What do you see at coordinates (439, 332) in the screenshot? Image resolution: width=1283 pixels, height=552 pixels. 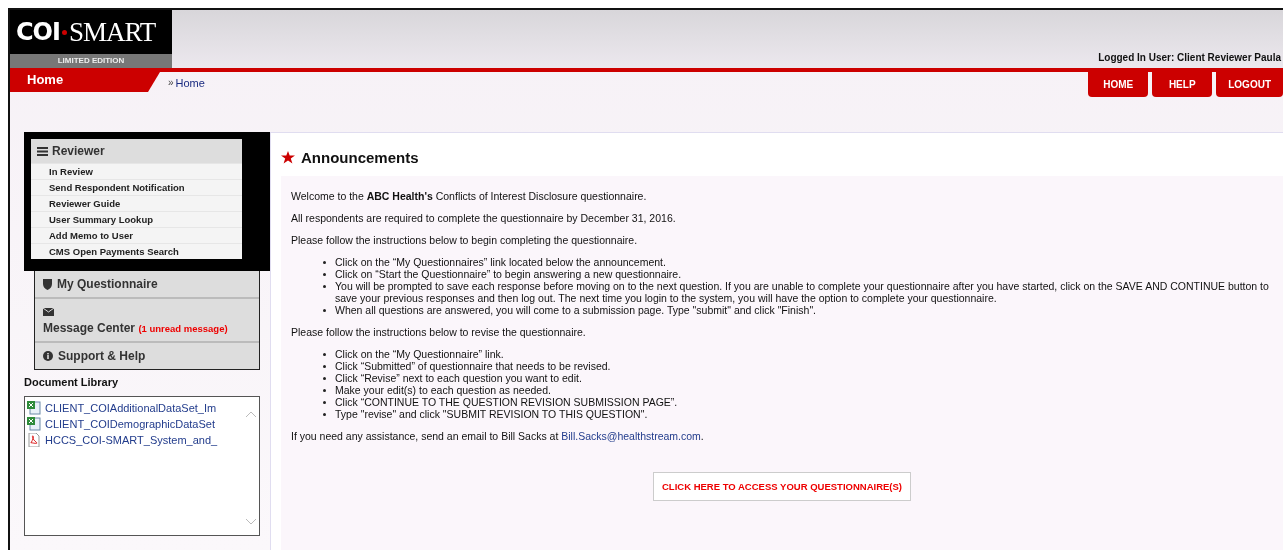 I see `announcement-text: Please follow the instructions below to revise the questionnaire.` at bounding box center [439, 332].